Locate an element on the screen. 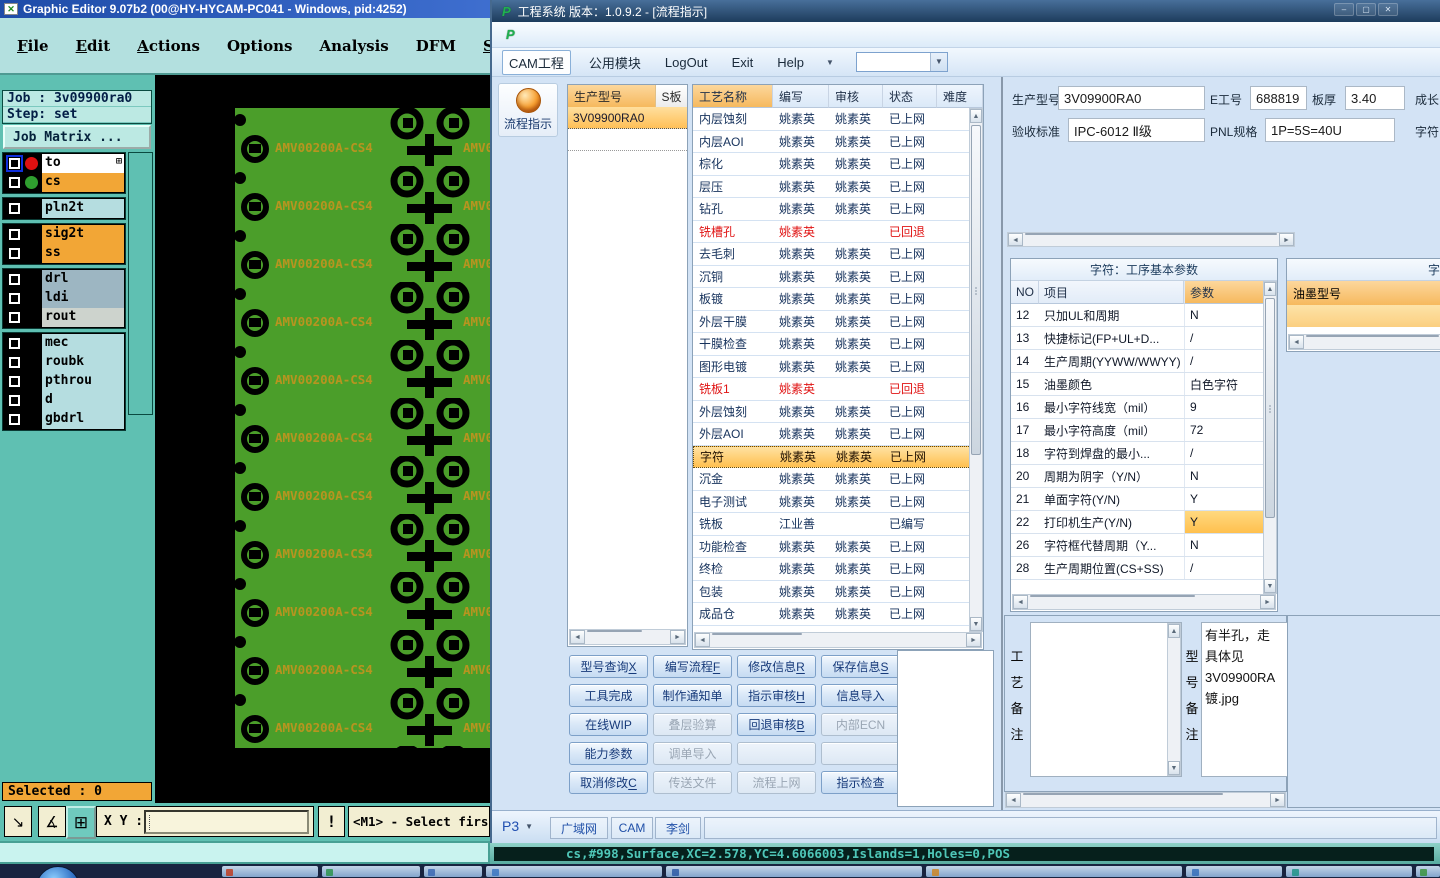  scroll-down-icon: ▼ is located at coordinates (976, 624).